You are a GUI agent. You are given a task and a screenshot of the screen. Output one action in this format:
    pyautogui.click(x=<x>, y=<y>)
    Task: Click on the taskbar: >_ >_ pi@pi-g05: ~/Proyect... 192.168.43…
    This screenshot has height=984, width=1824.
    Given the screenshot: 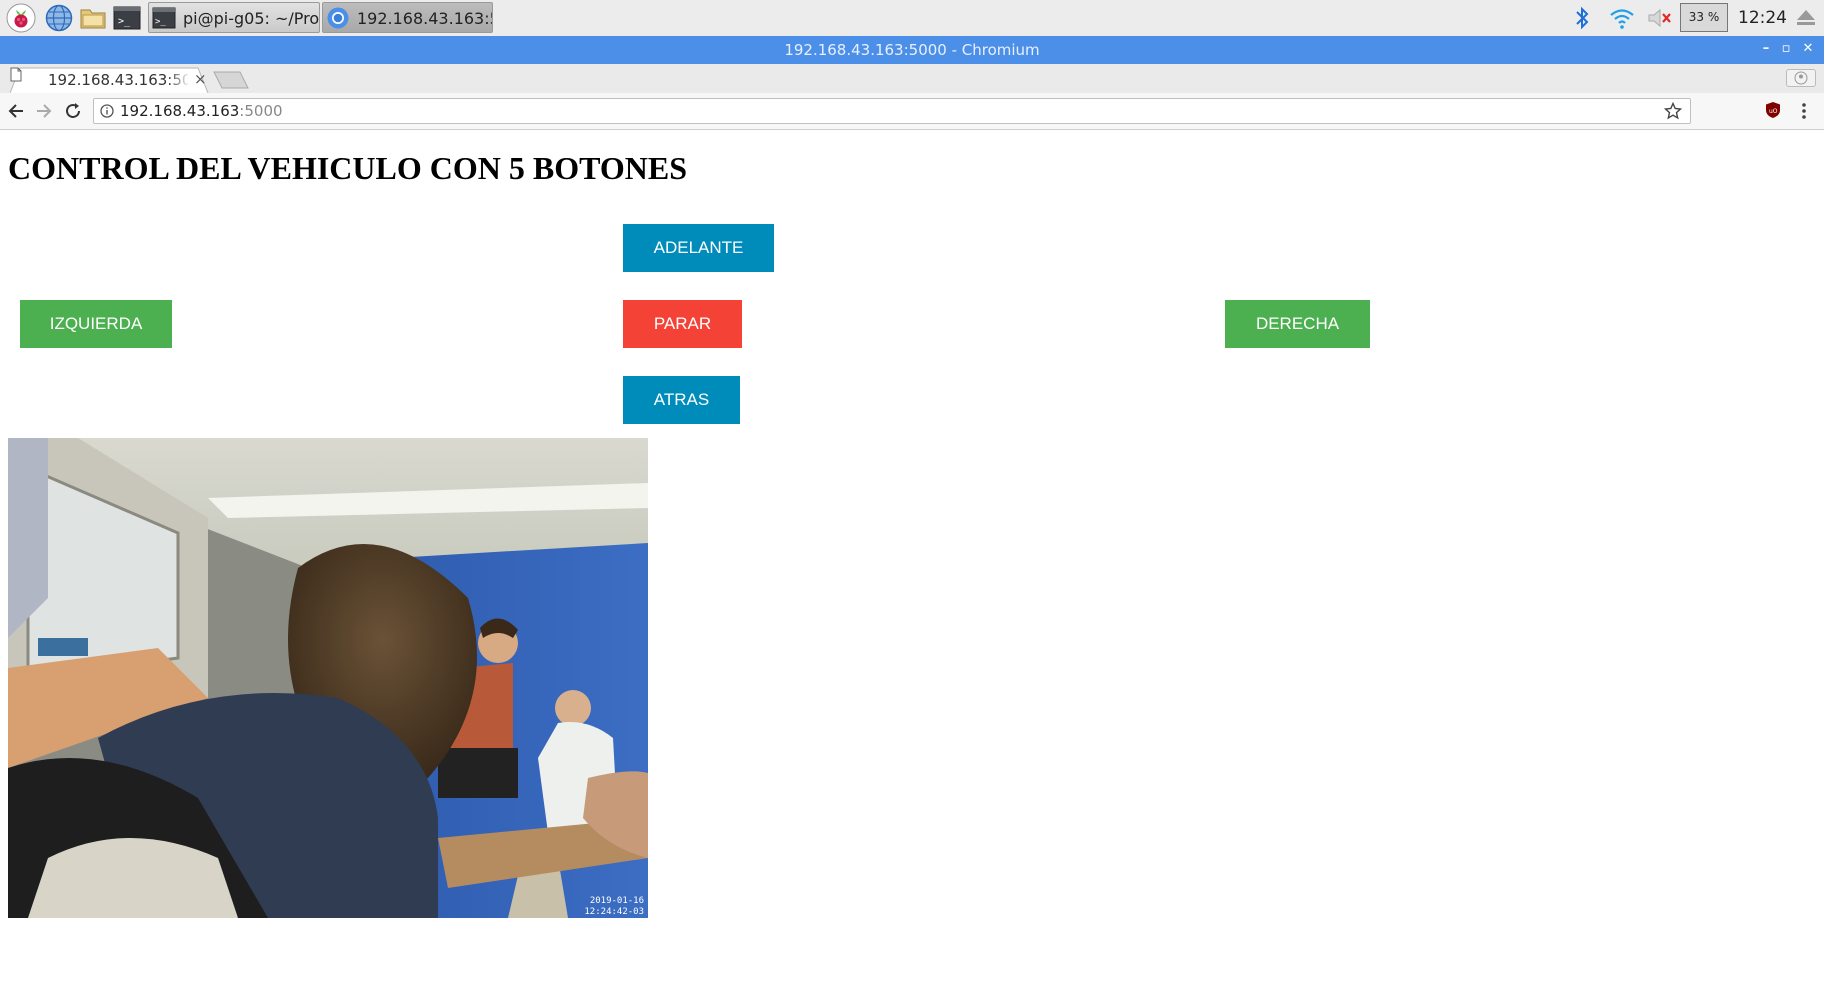 What is the action you would take?
    pyautogui.click(x=912, y=18)
    